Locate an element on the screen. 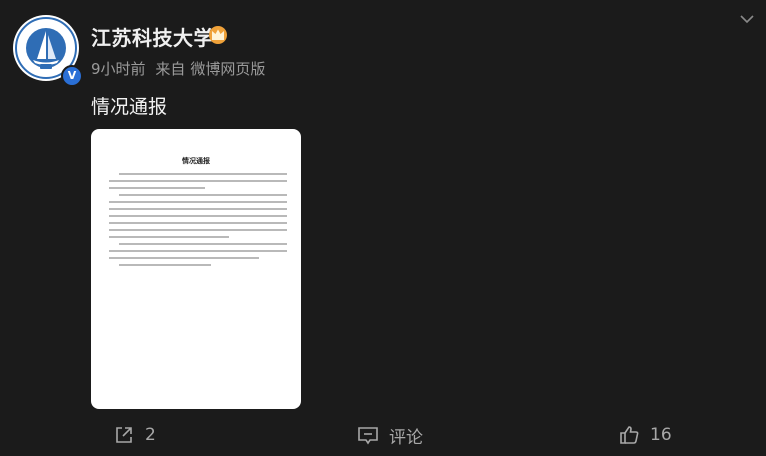 Image resolution: width=766 pixels, height=456 pixels. post-meta: 9小时前 来自 微博网页版 is located at coordinates (180, 68).